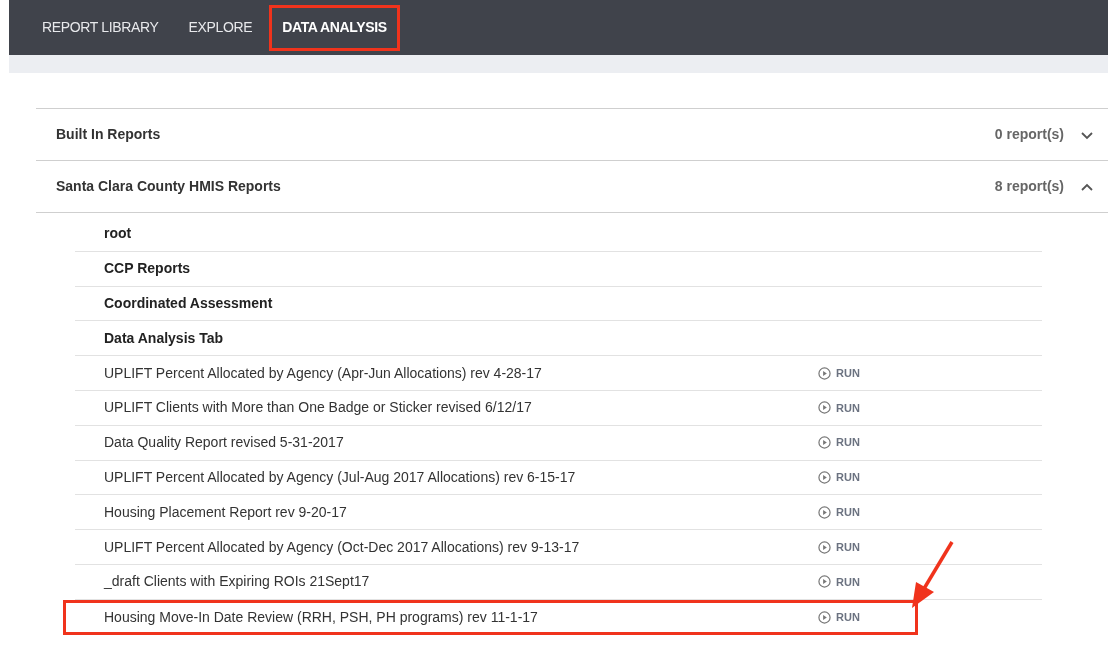 The width and height of the screenshot is (1108, 662). What do you see at coordinates (558, 373) in the screenshot?
I see `report-row: UPLIFT Percent Allocated by Agency (Apr-Jun Allocations) rev 4-28-17 RUN` at bounding box center [558, 373].